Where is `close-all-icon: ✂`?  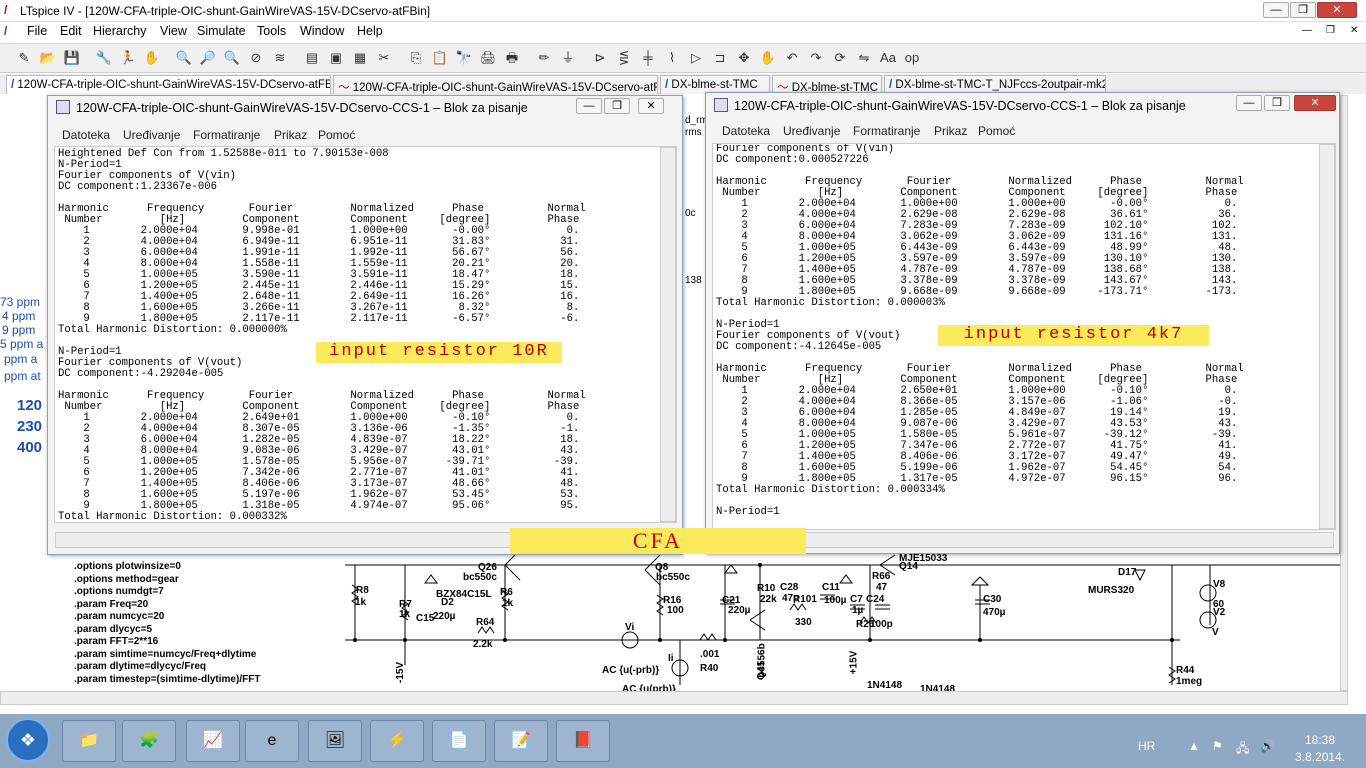
close-all-icon: ✂ is located at coordinates (384, 58).